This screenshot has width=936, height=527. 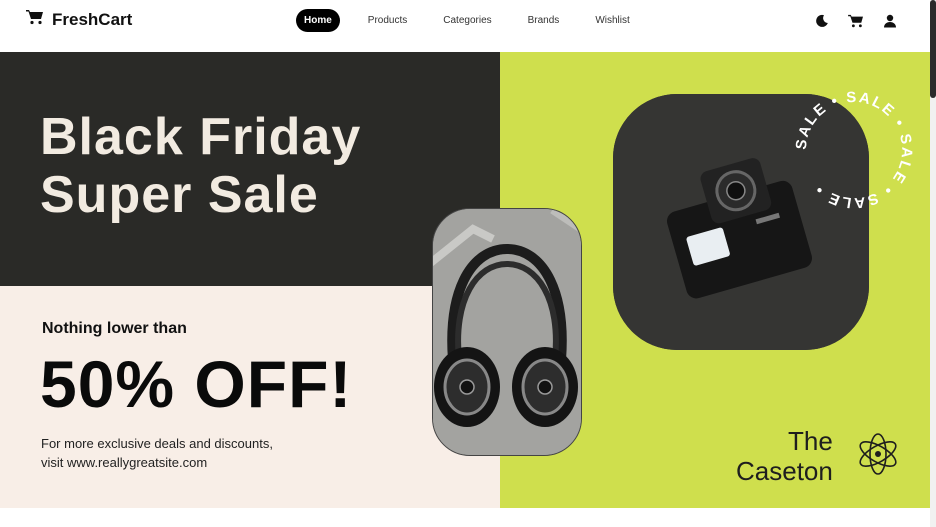 What do you see at coordinates (544, 20) in the screenshot?
I see `nav-link-brands: Brands` at bounding box center [544, 20].